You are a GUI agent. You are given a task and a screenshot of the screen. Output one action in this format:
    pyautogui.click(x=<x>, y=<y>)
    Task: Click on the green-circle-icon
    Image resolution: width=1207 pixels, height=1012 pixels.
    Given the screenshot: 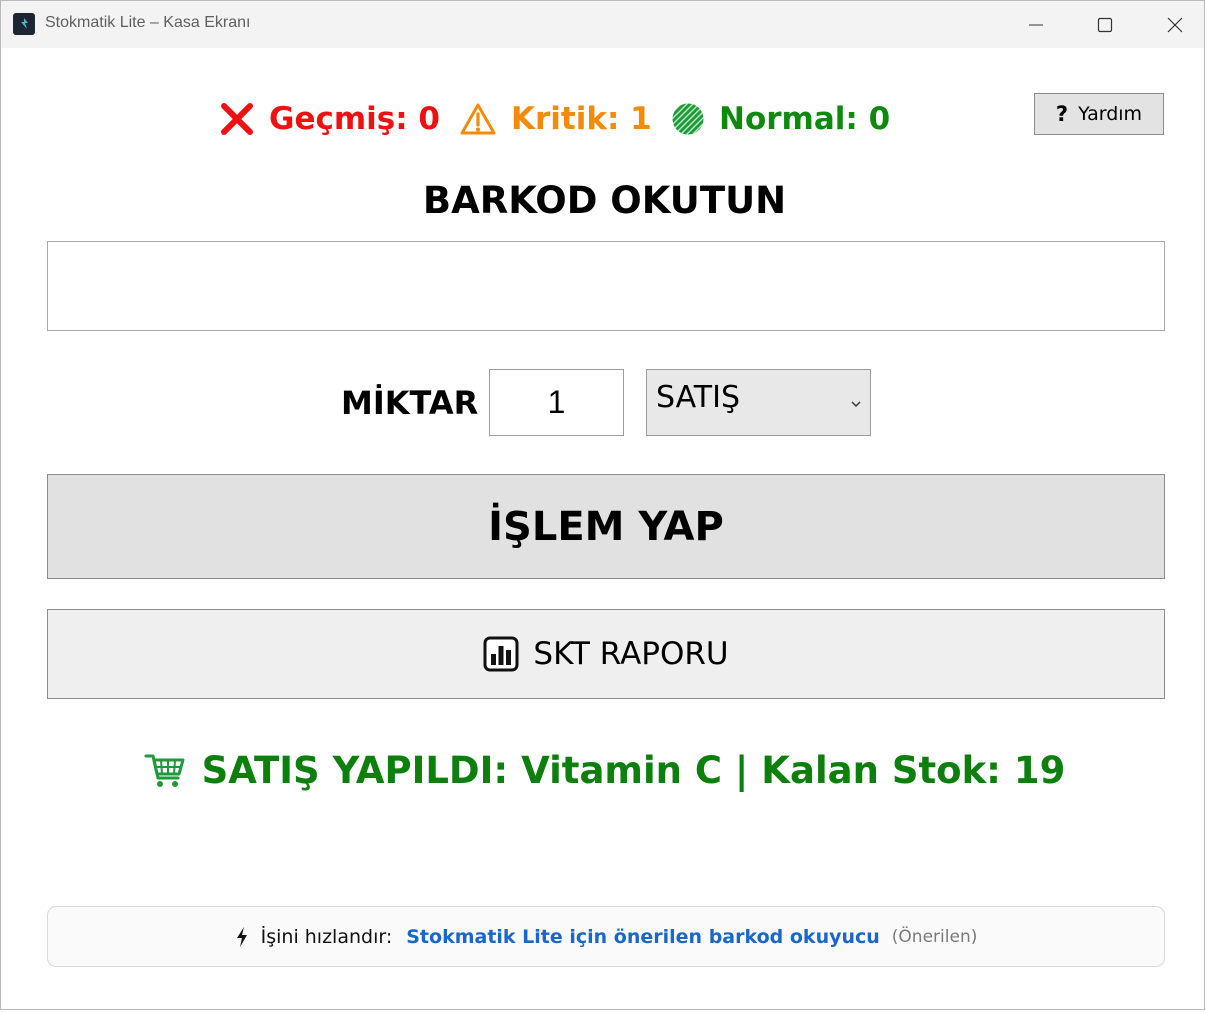 What is the action you would take?
    pyautogui.click(x=688, y=119)
    